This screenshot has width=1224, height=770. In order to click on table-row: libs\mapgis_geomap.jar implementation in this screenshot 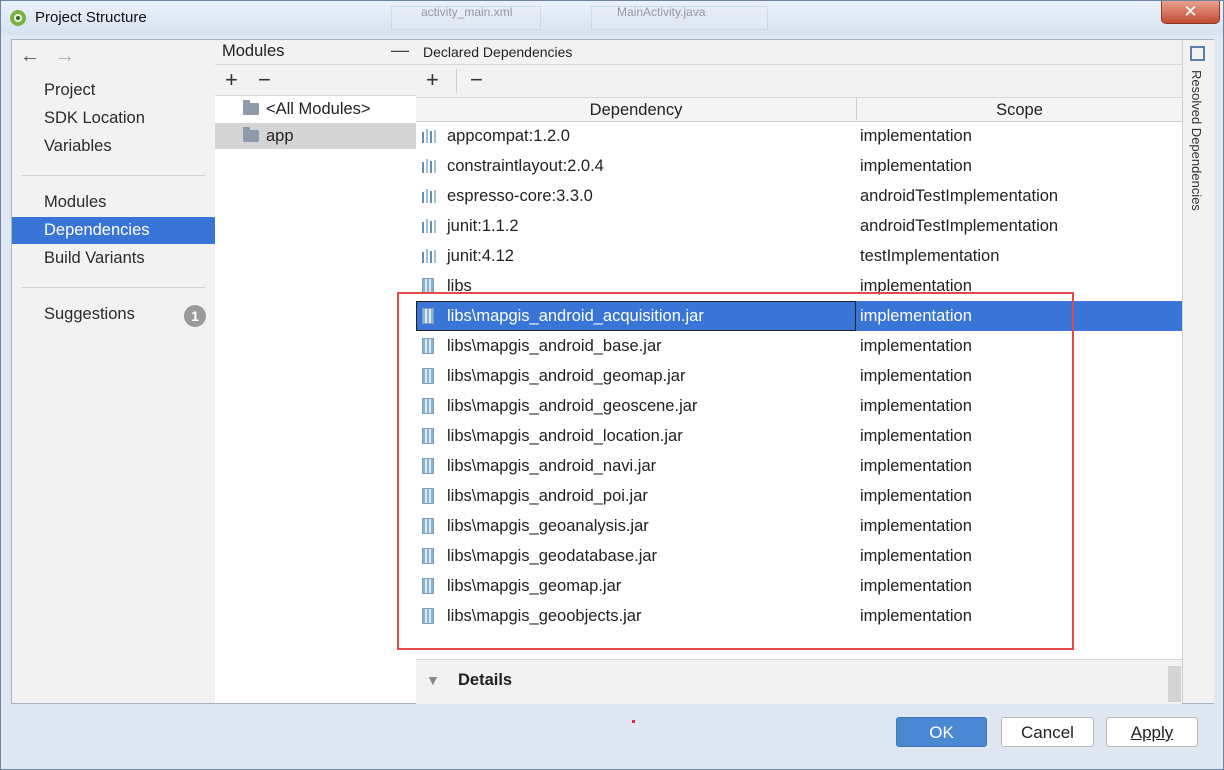, I will do `click(799, 586)`.